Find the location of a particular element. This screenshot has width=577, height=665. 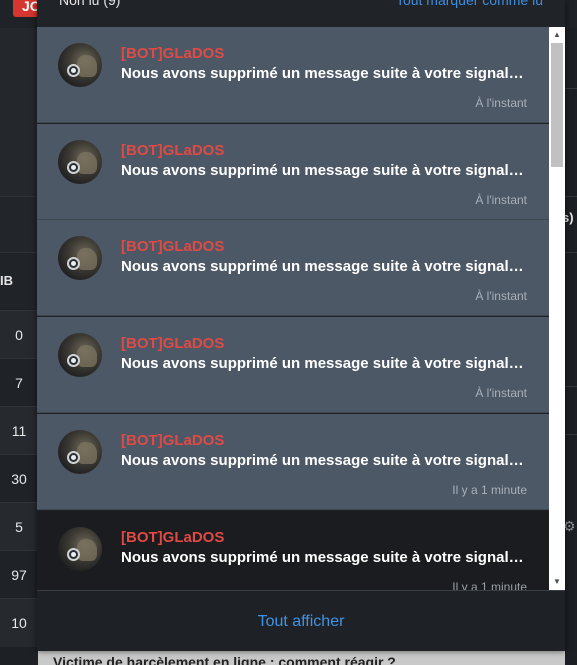

table-header-cell: IB is located at coordinates (19, 281).